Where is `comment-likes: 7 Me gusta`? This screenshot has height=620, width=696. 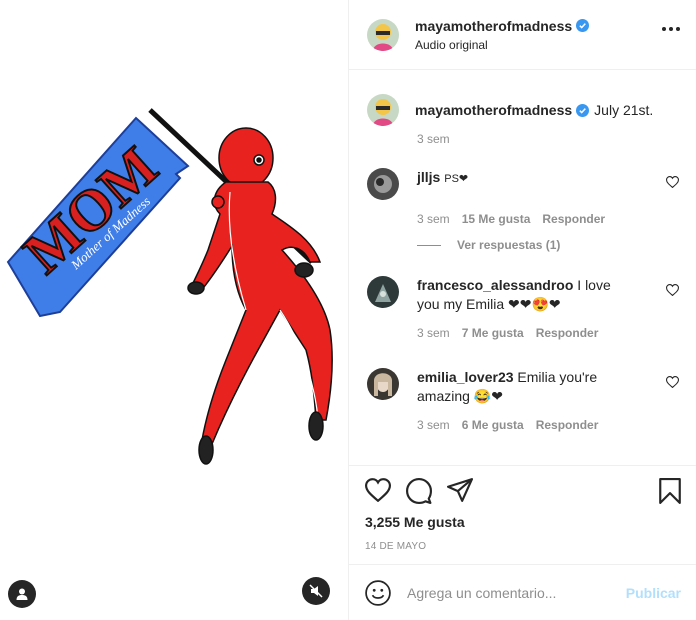
comment-likes: 7 Me gusta is located at coordinates (493, 333).